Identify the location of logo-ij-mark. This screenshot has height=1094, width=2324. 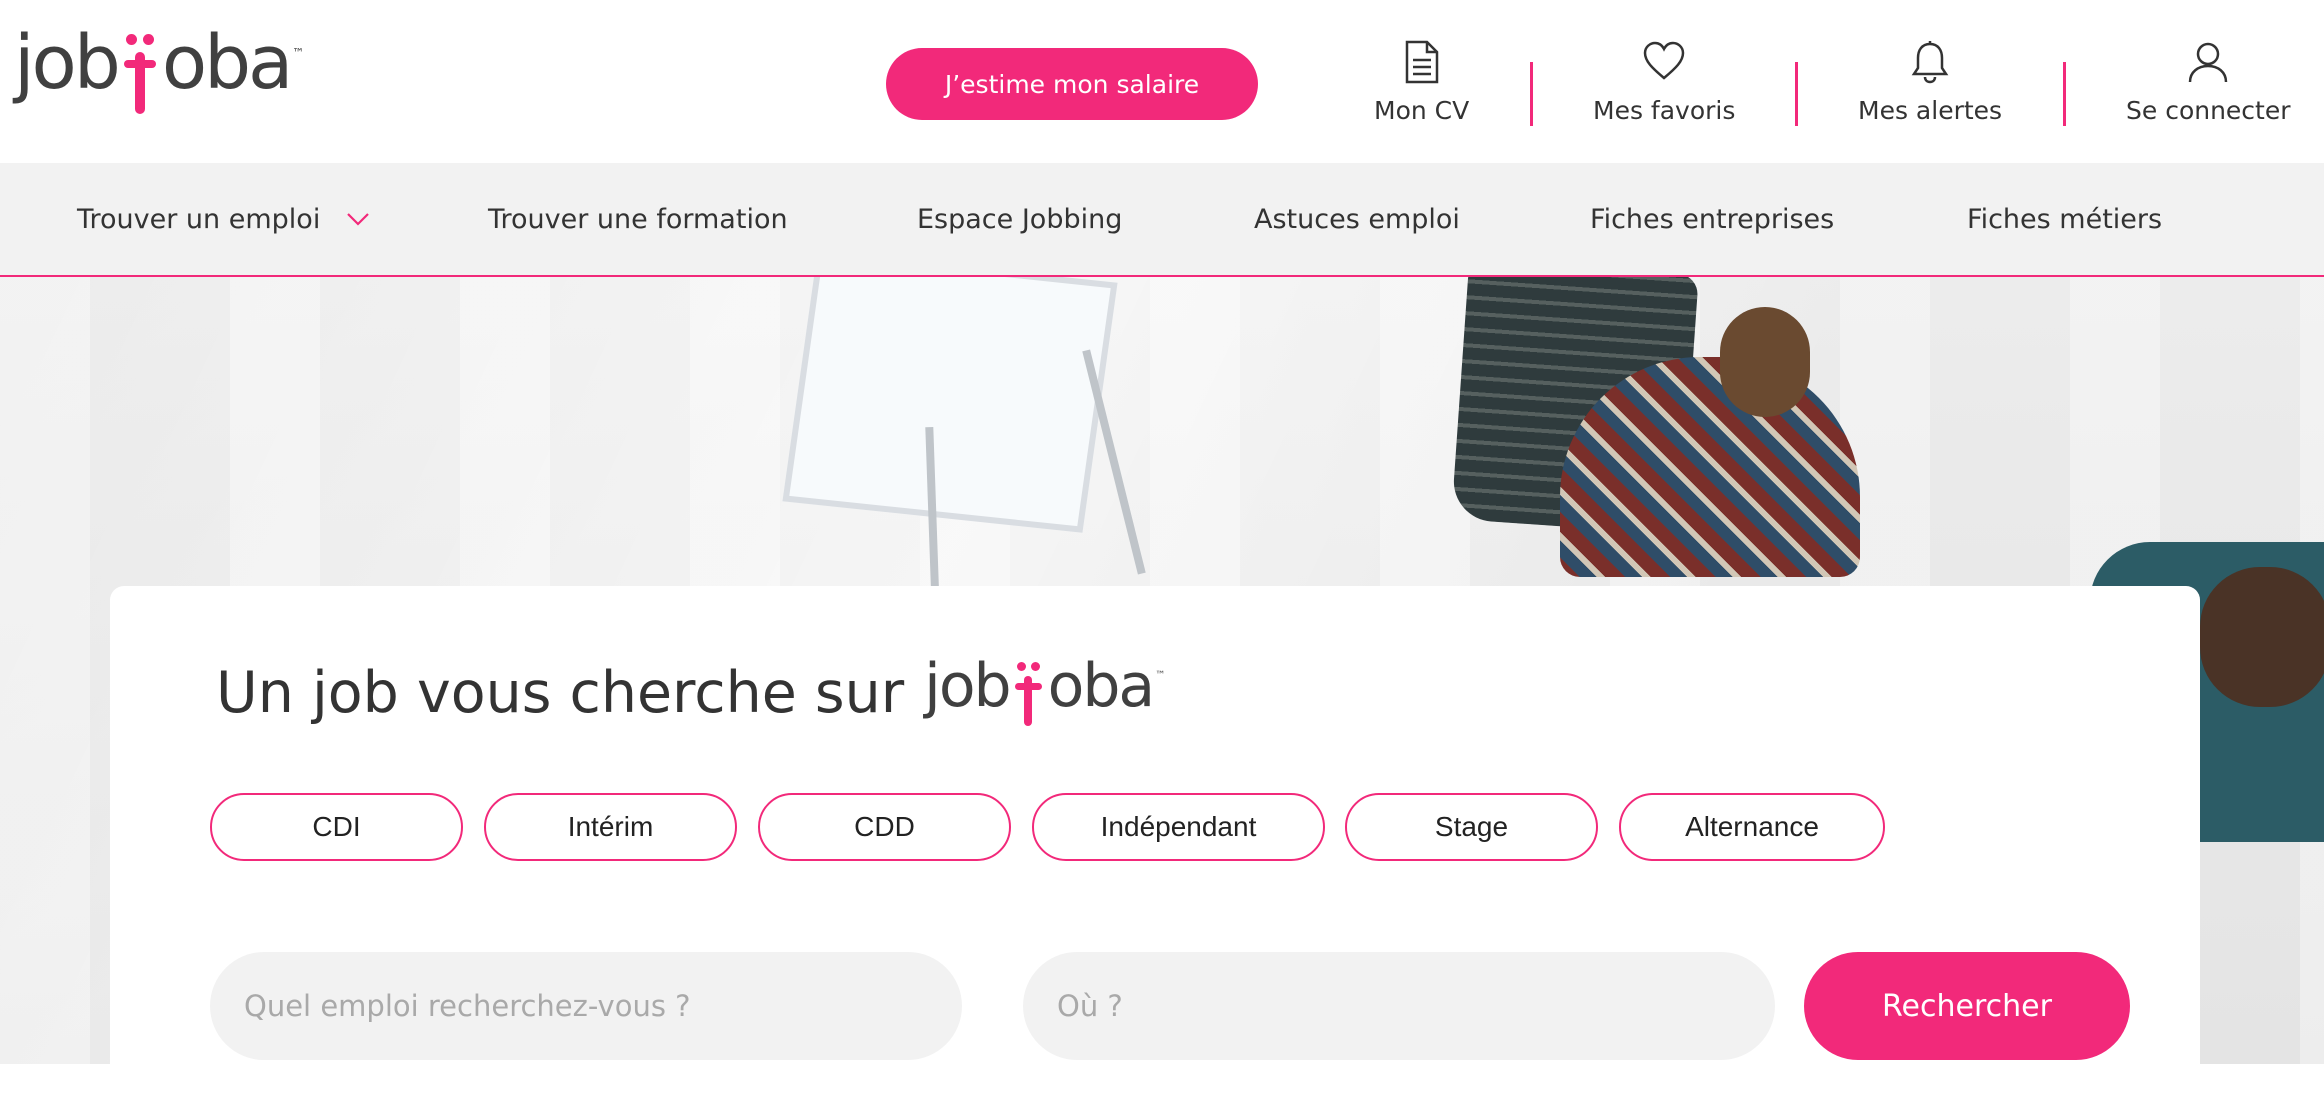
(140, 72).